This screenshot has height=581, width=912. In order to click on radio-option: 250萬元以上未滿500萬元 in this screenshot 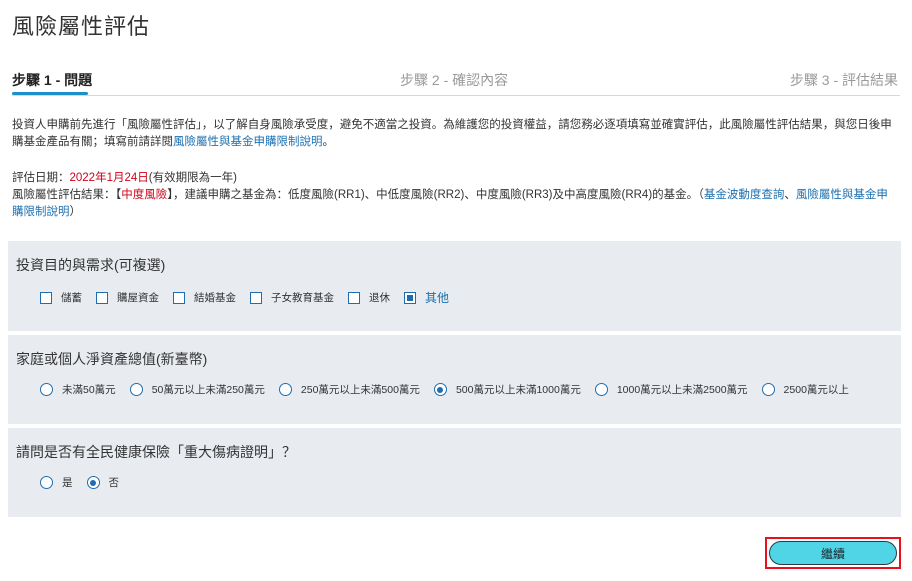, I will do `click(349, 389)`.